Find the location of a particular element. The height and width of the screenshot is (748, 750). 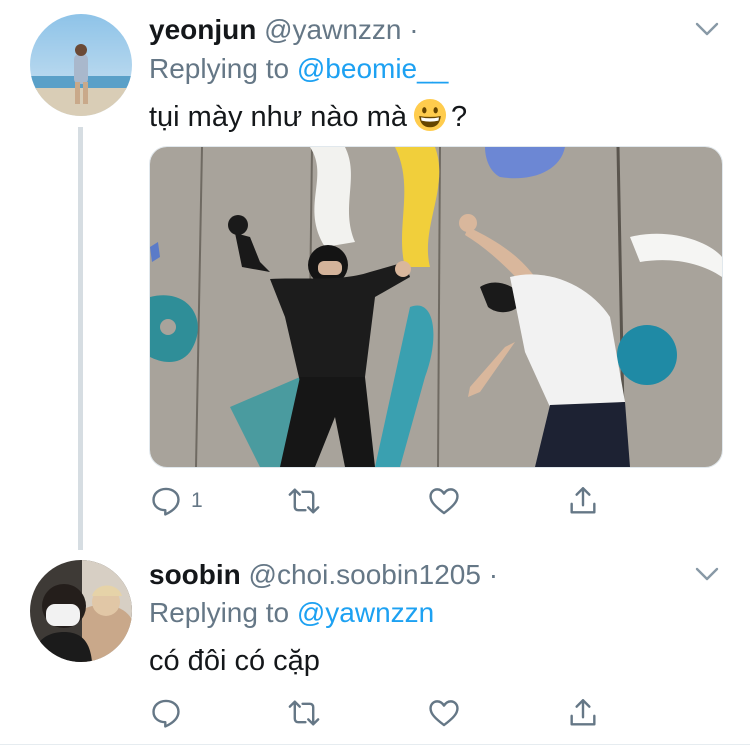

tweet-text-part: tụi mày như nào mà is located at coordinates (278, 117).